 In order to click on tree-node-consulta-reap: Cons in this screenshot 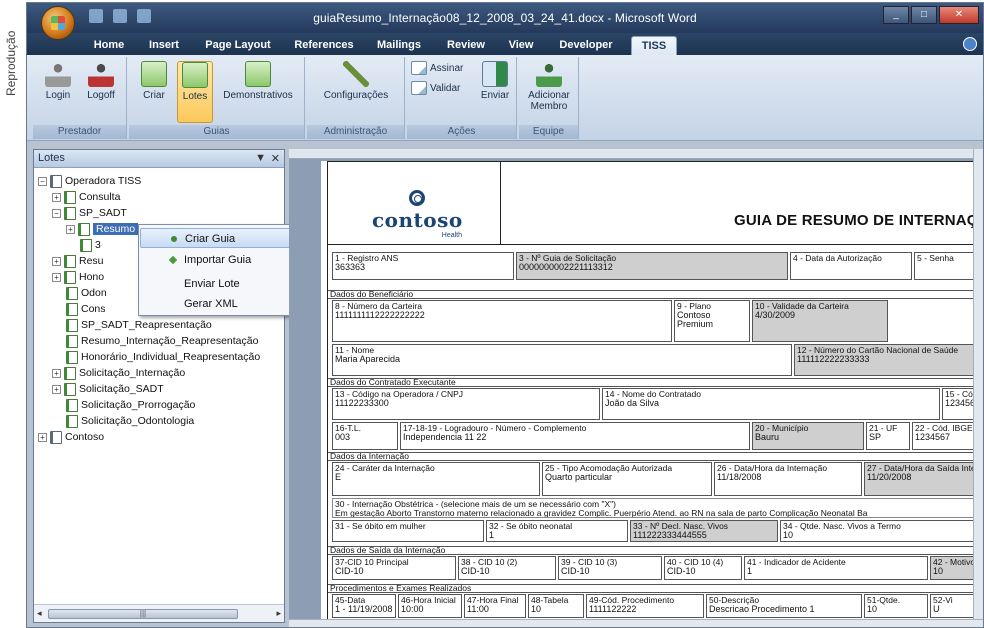, I will do `click(86, 309)`.